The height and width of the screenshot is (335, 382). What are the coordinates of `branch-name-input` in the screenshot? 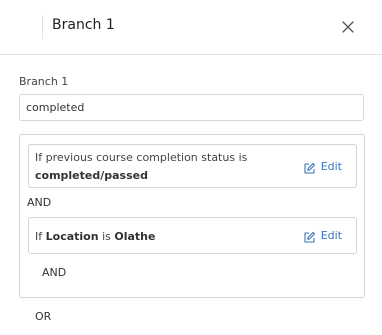 It's located at (191, 107).